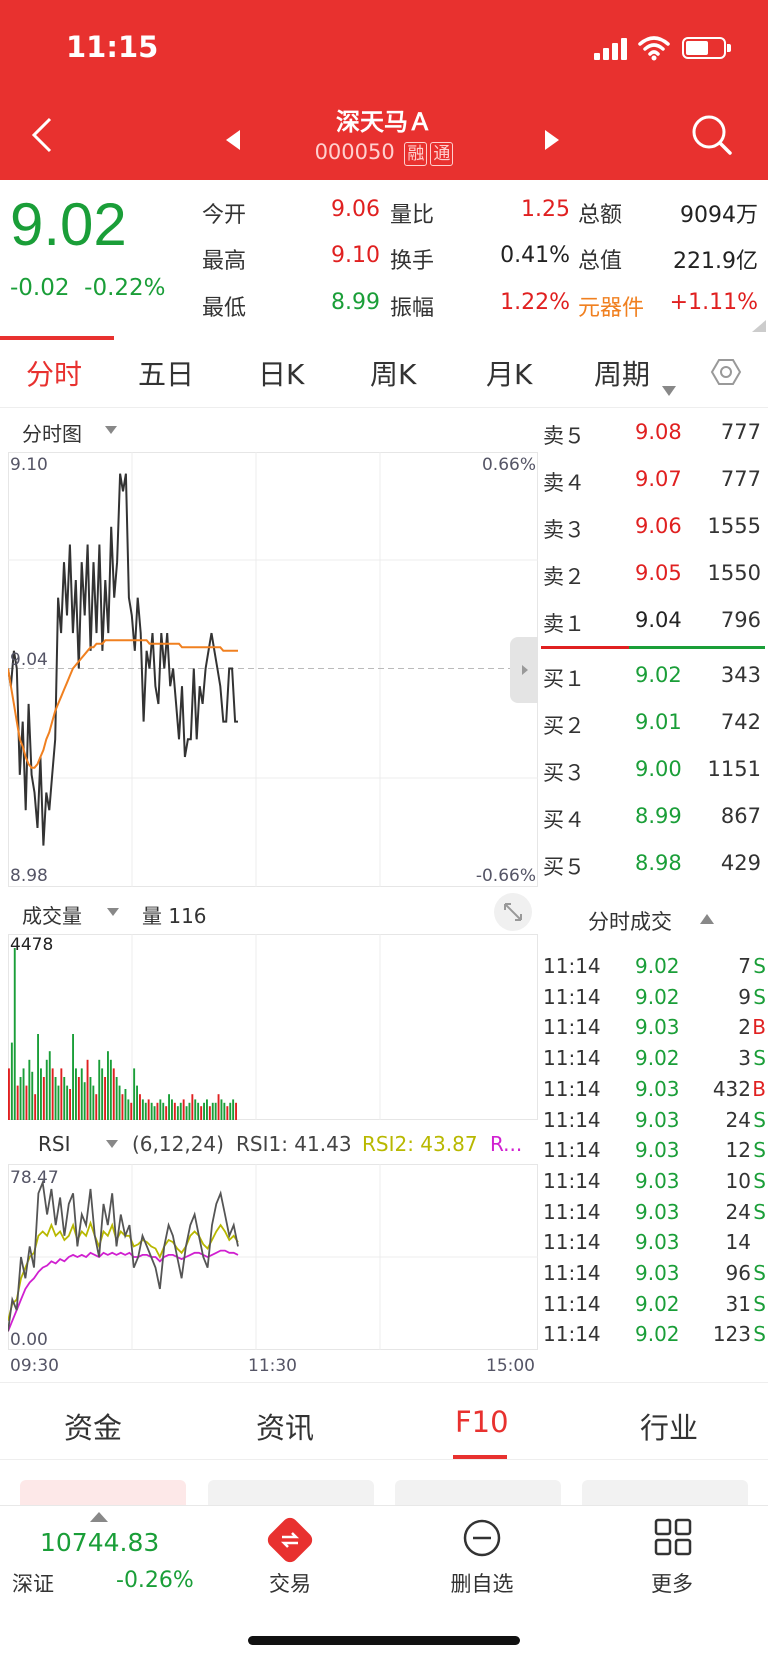  I want to click on book-level-label: 卖４, so click(564, 483).